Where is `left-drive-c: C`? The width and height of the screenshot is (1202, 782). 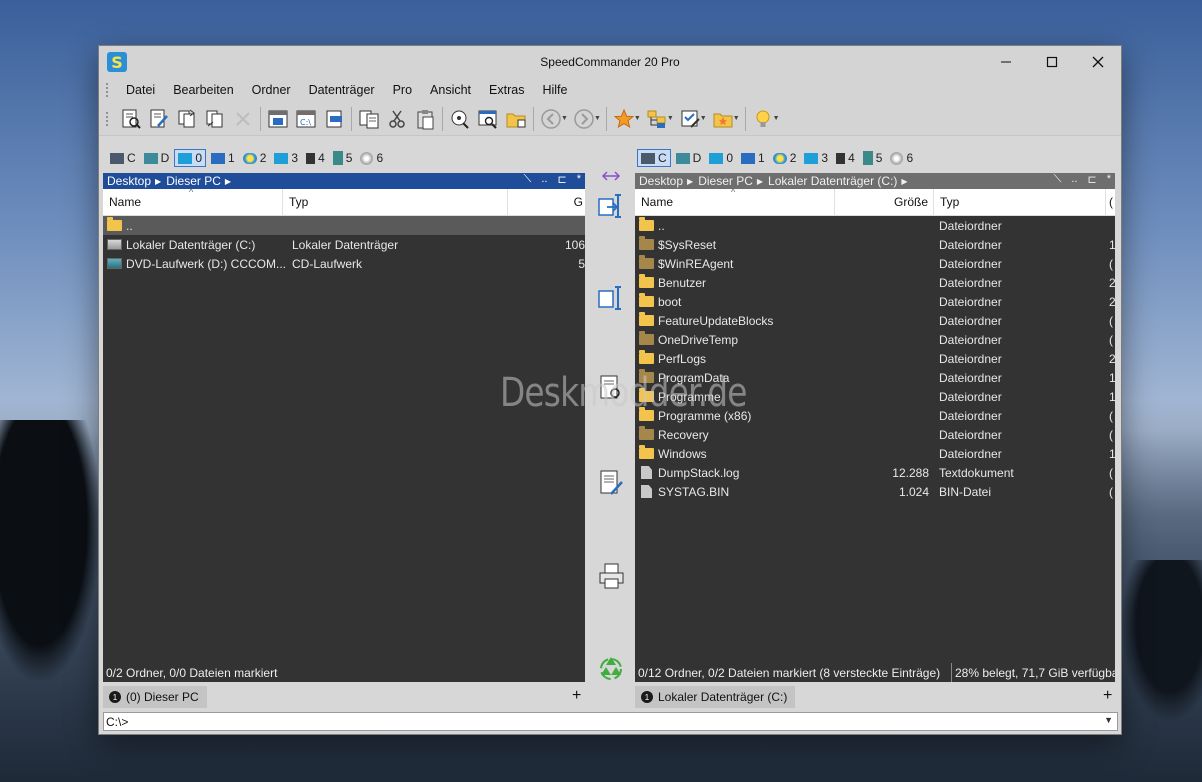 left-drive-c: C is located at coordinates (123, 158).